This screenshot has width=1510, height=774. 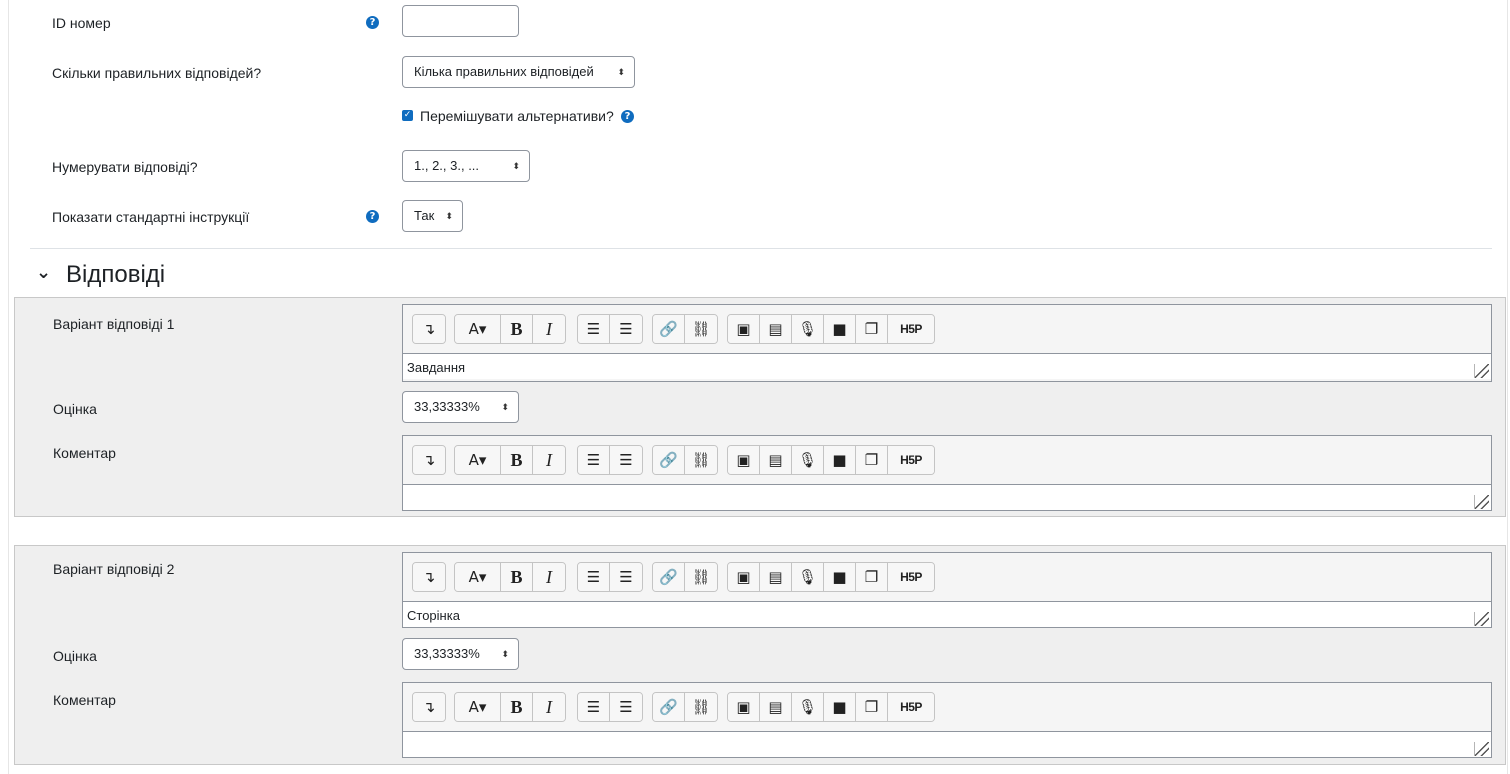 What do you see at coordinates (517, 116) in the screenshot?
I see `shuffle-label: Перемішувати альтернативи?` at bounding box center [517, 116].